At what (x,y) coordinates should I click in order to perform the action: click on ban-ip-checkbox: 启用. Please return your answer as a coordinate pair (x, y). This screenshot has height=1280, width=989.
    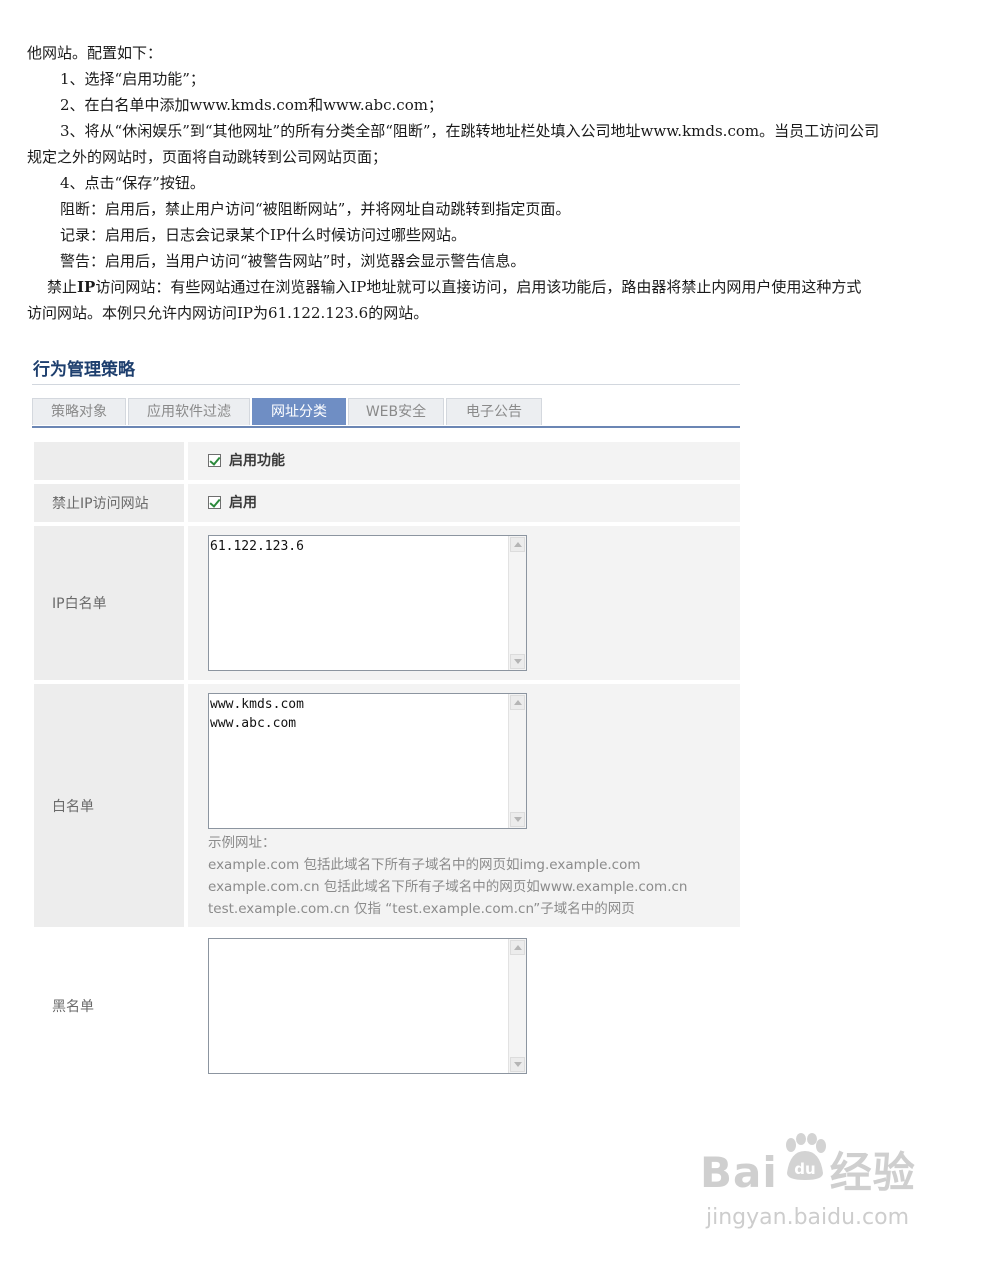
    Looking at the image, I should click on (474, 502).